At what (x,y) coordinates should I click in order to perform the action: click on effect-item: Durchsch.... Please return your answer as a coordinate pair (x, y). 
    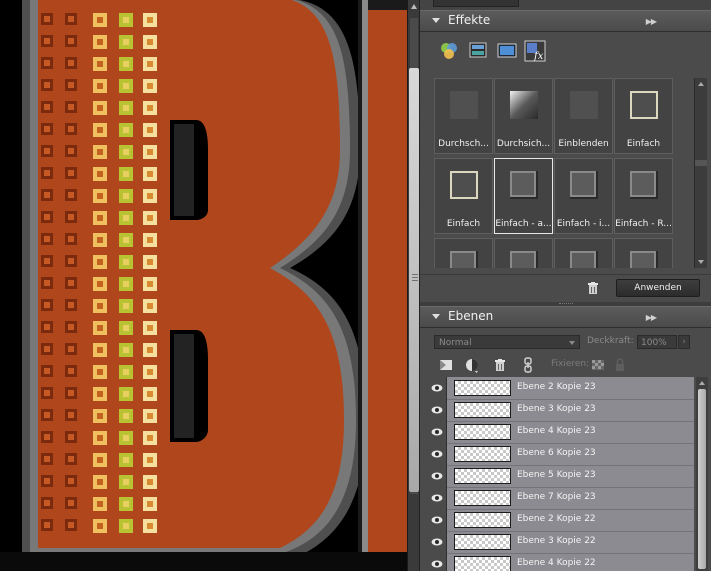
    Looking at the image, I should click on (463, 116).